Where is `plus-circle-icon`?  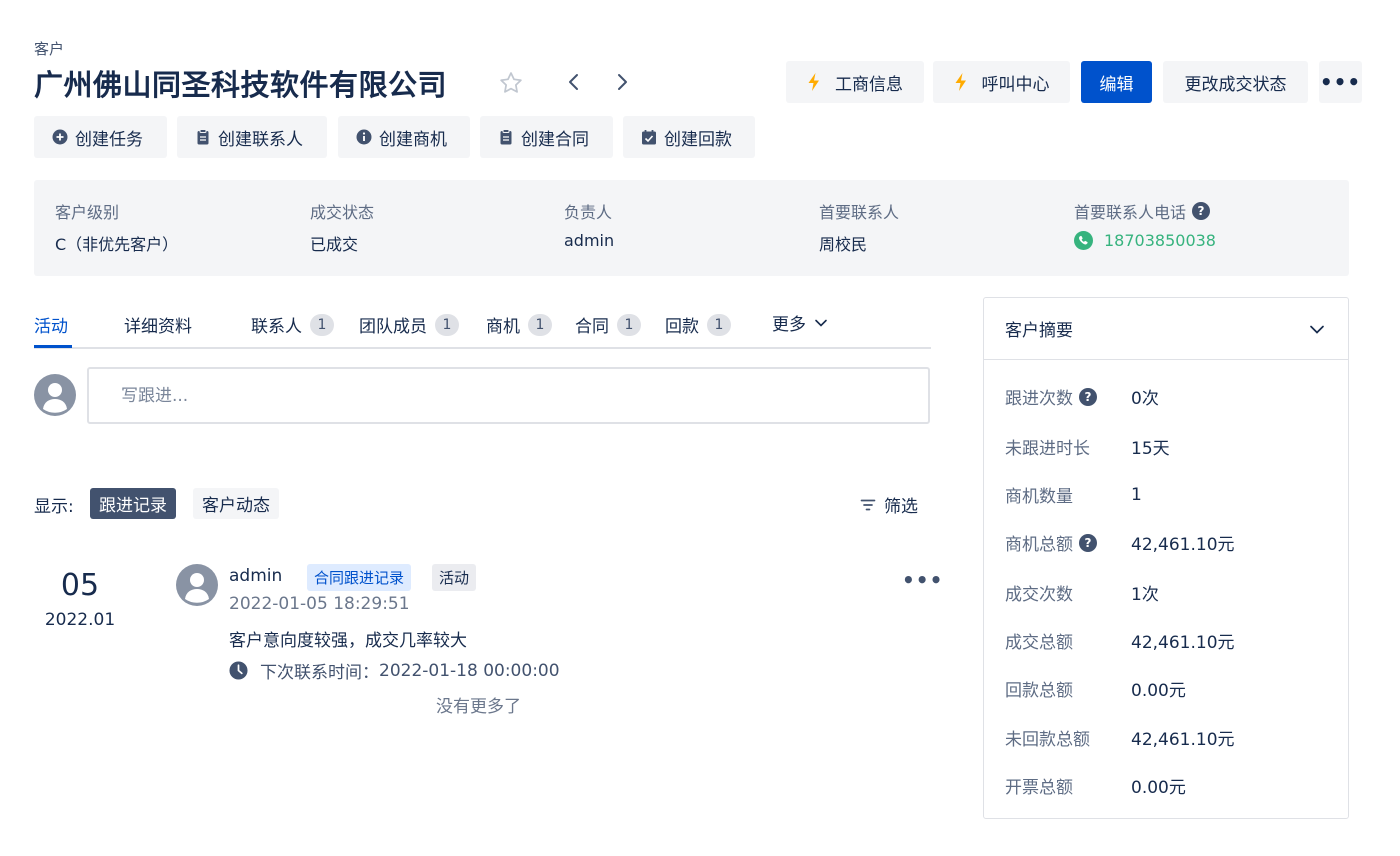 plus-circle-icon is located at coordinates (60, 137).